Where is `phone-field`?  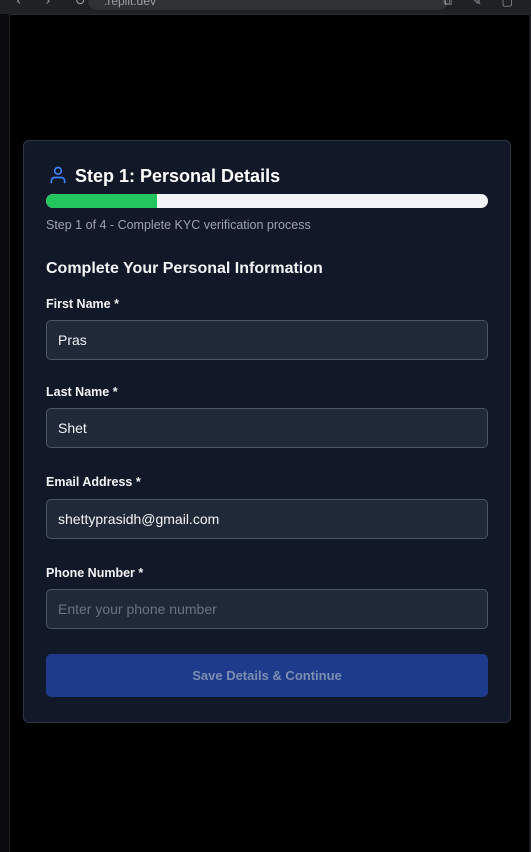 phone-field is located at coordinates (267, 609).